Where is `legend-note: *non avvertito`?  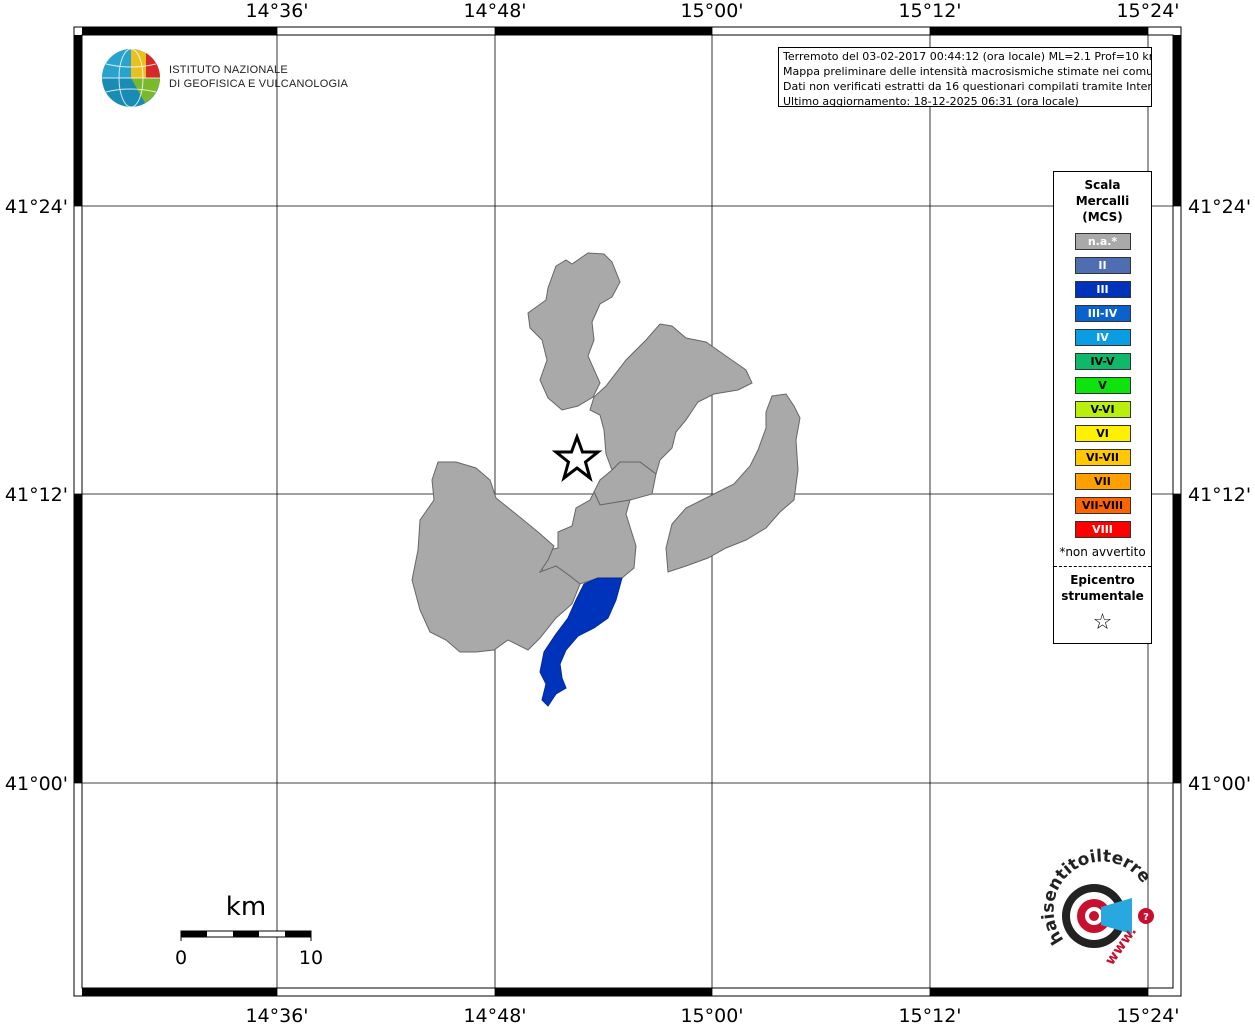
legend-note: *non avvertito is located at coordinates (1102, 552).